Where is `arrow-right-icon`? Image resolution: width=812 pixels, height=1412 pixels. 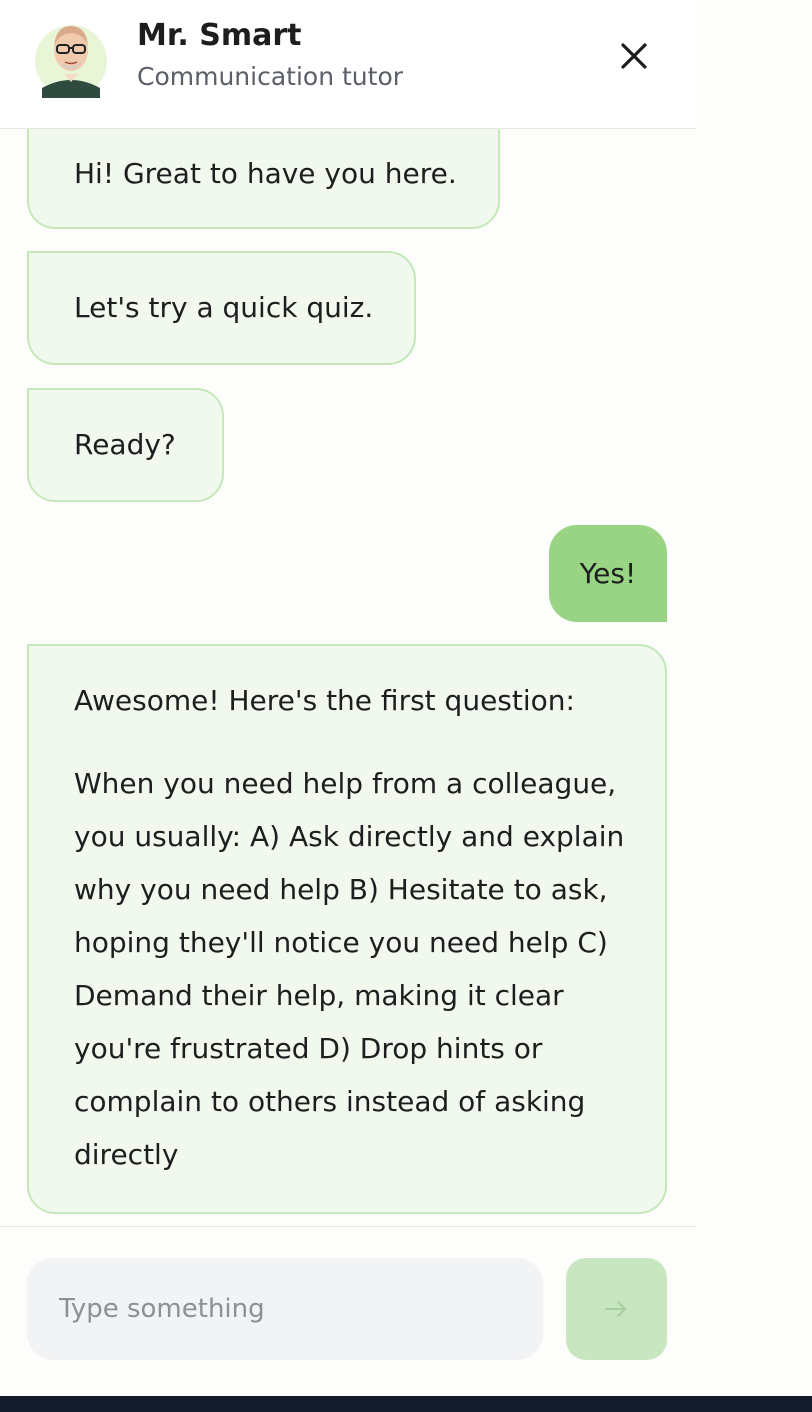 arrow-right-icon is located at coordinates (615, 1309).